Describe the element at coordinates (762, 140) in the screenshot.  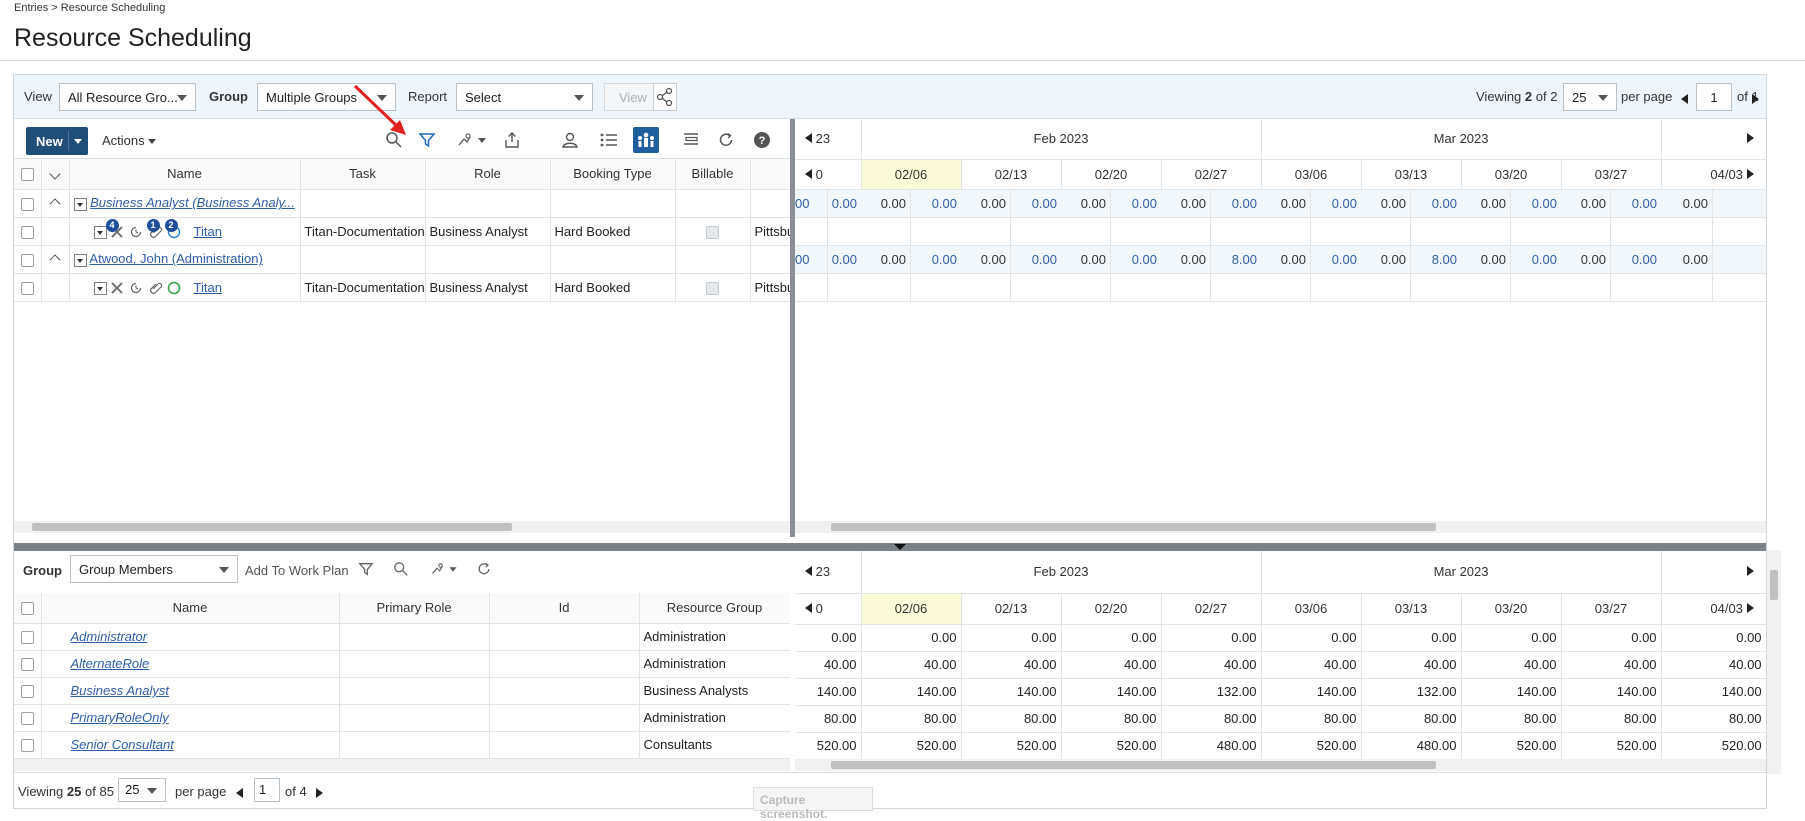
I see `help-button: ?` at that location.